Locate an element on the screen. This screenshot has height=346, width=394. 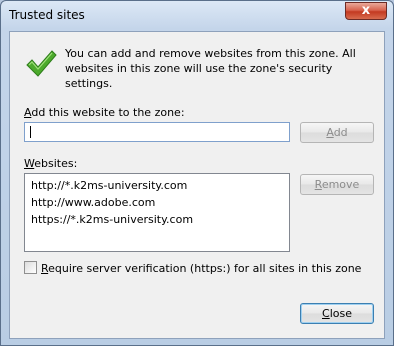
window-close-button: x is located at coordinates (366, 11).